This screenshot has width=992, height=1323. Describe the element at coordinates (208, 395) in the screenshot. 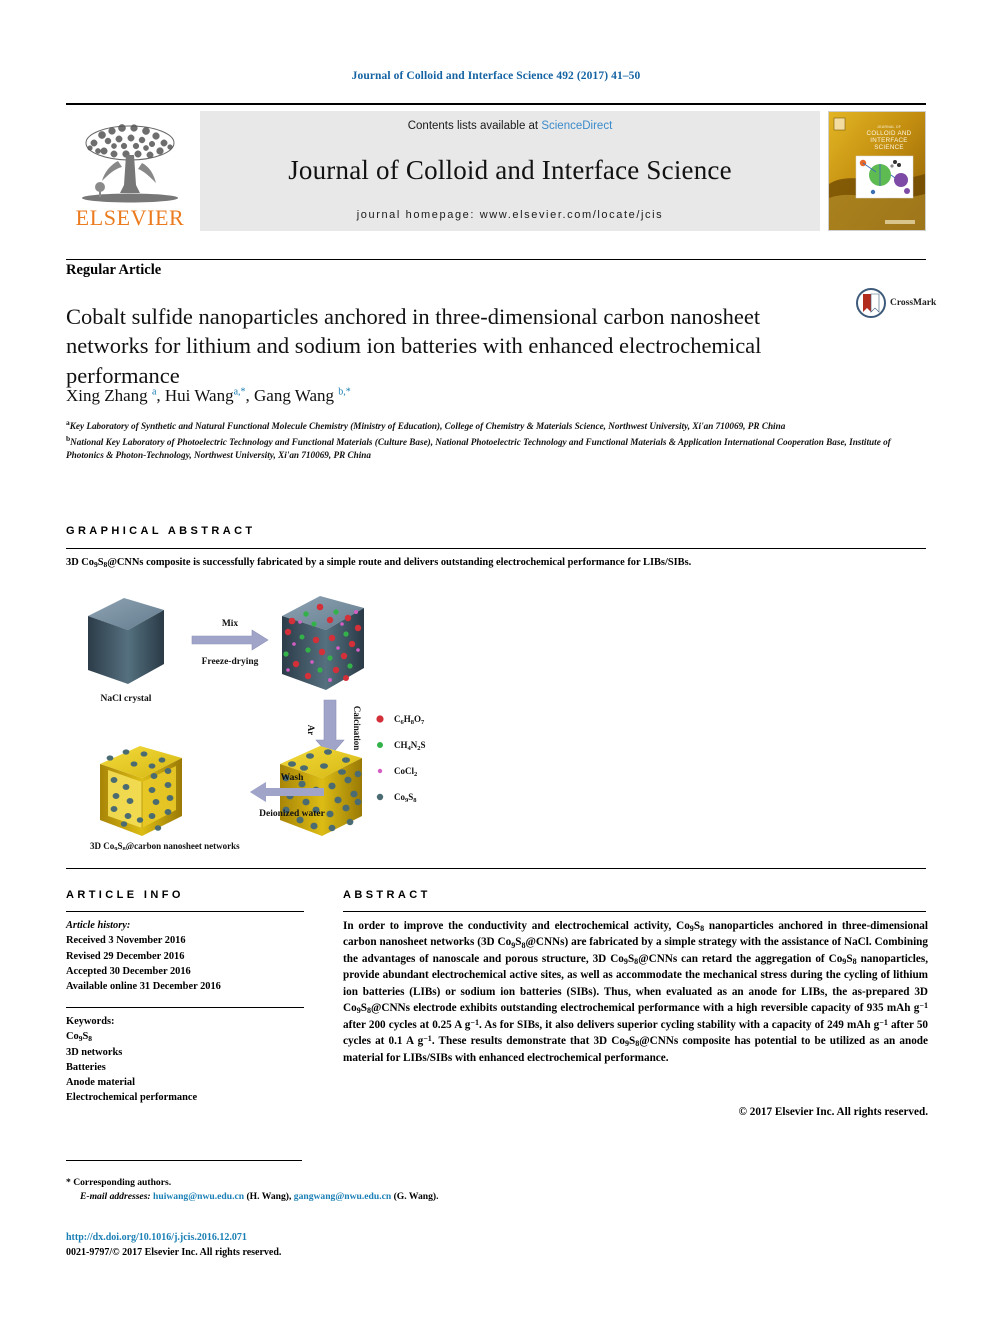

I see `author-list: Xing Zhang a, Hui Wanga,*, Gang Wang b,*` at that location.